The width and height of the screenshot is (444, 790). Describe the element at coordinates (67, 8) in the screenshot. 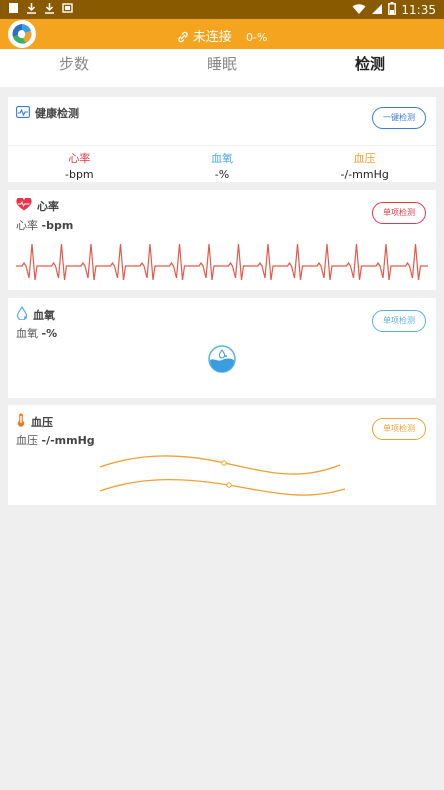

I see `image-icon` at that location.